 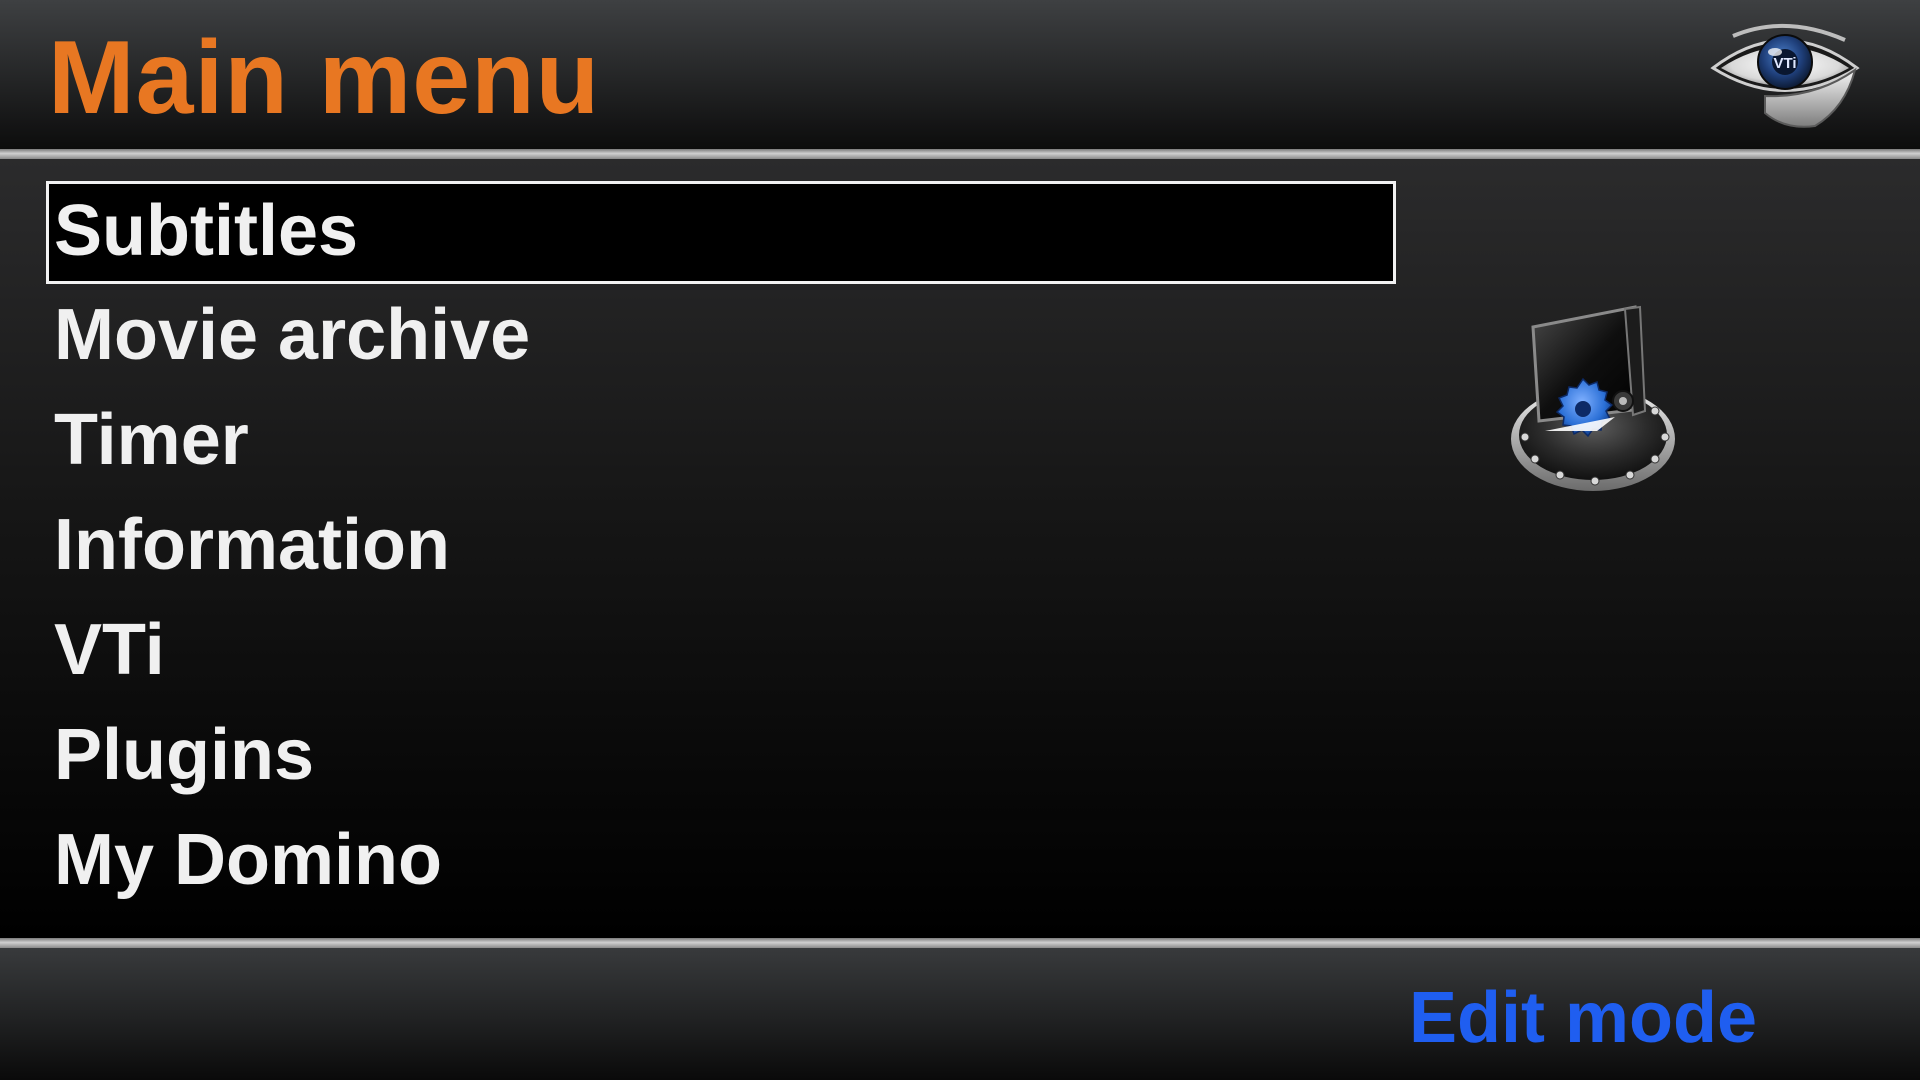 What do you see at coordinates (1784, 63) in the screenshot?
I see `svg-text: VTi` at bounding box center [1784, 63].